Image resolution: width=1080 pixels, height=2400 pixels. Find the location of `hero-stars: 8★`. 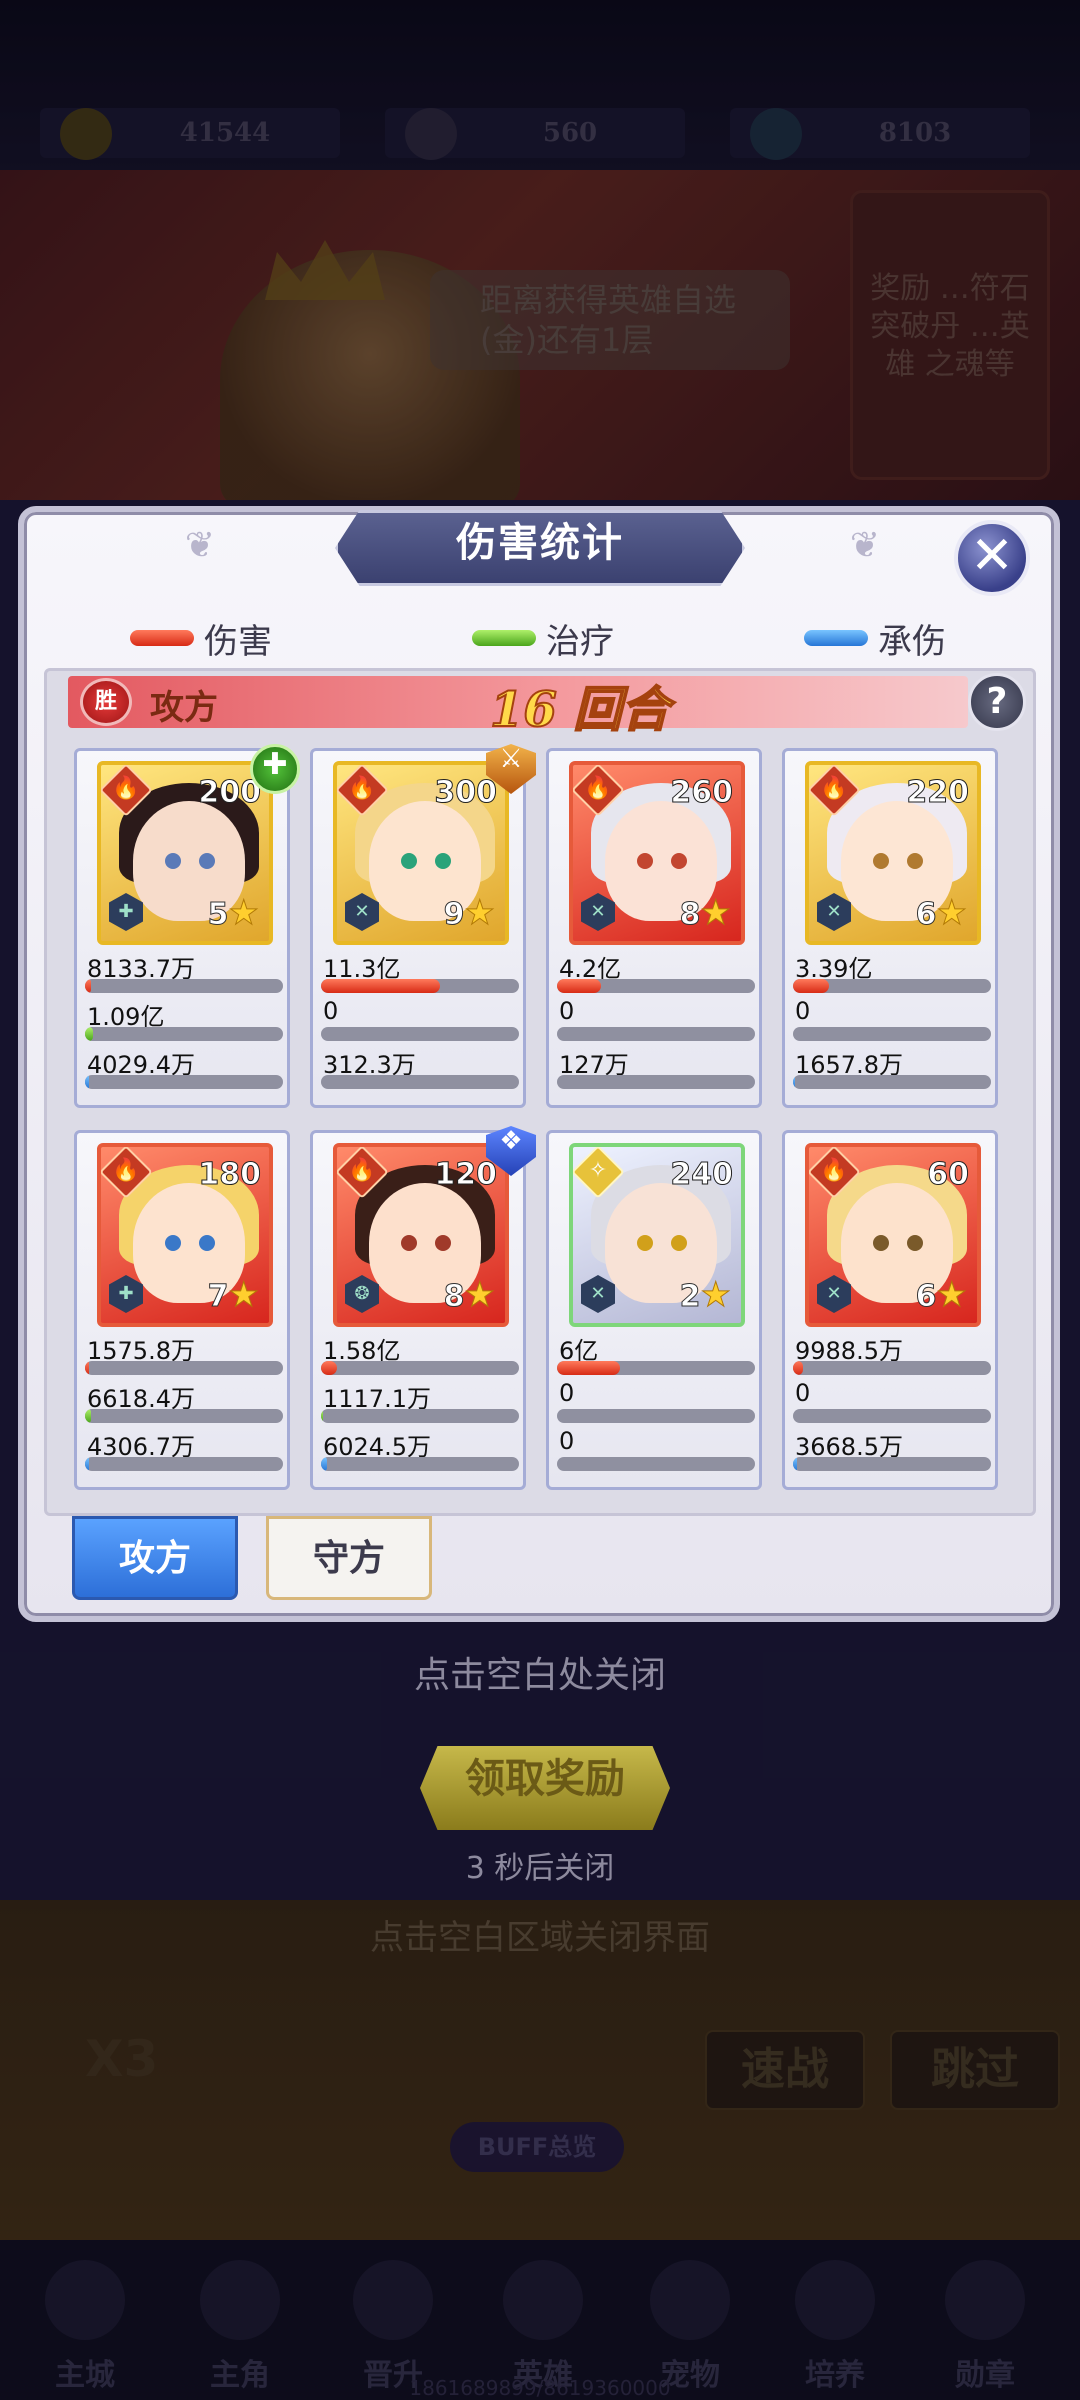

hero-stars: 8★ is located at coordinates (705, 913).